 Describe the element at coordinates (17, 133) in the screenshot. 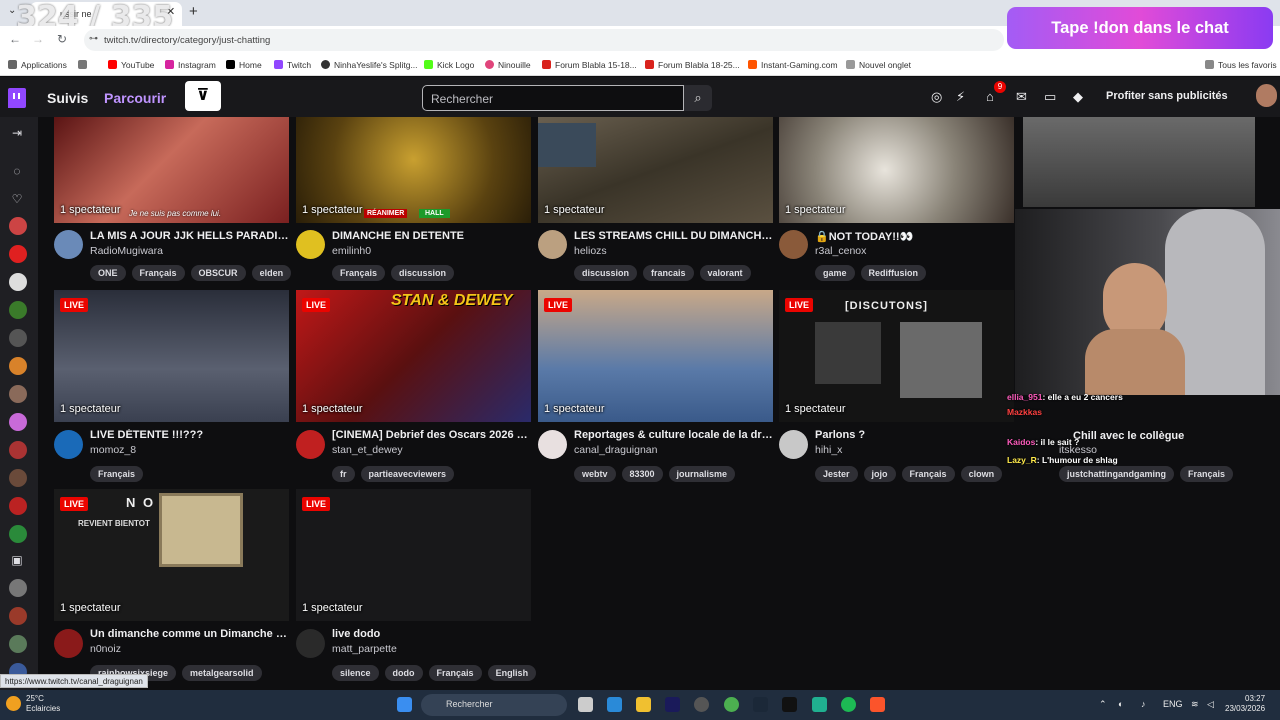

I see `expand-sidebar-icon: ⇥` at that location.